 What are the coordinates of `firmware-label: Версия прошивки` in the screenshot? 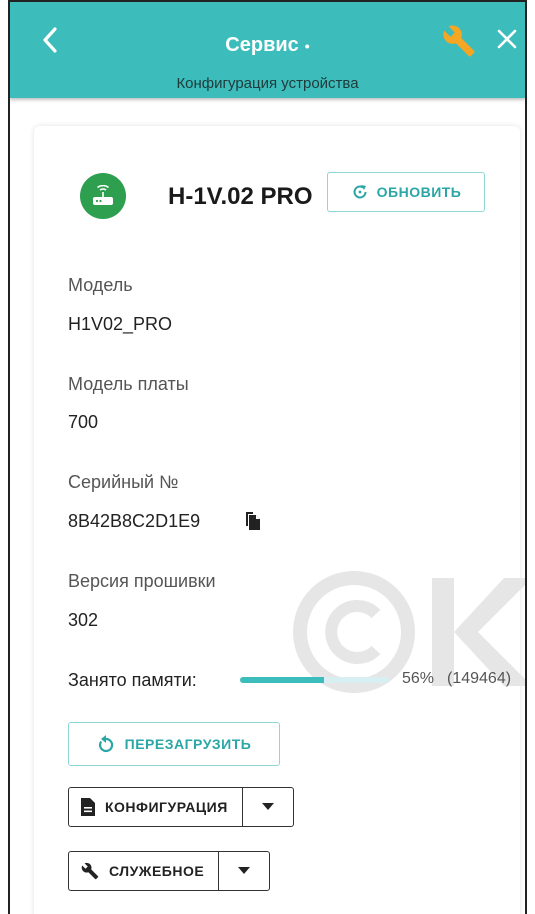 It's located at (142, 581).